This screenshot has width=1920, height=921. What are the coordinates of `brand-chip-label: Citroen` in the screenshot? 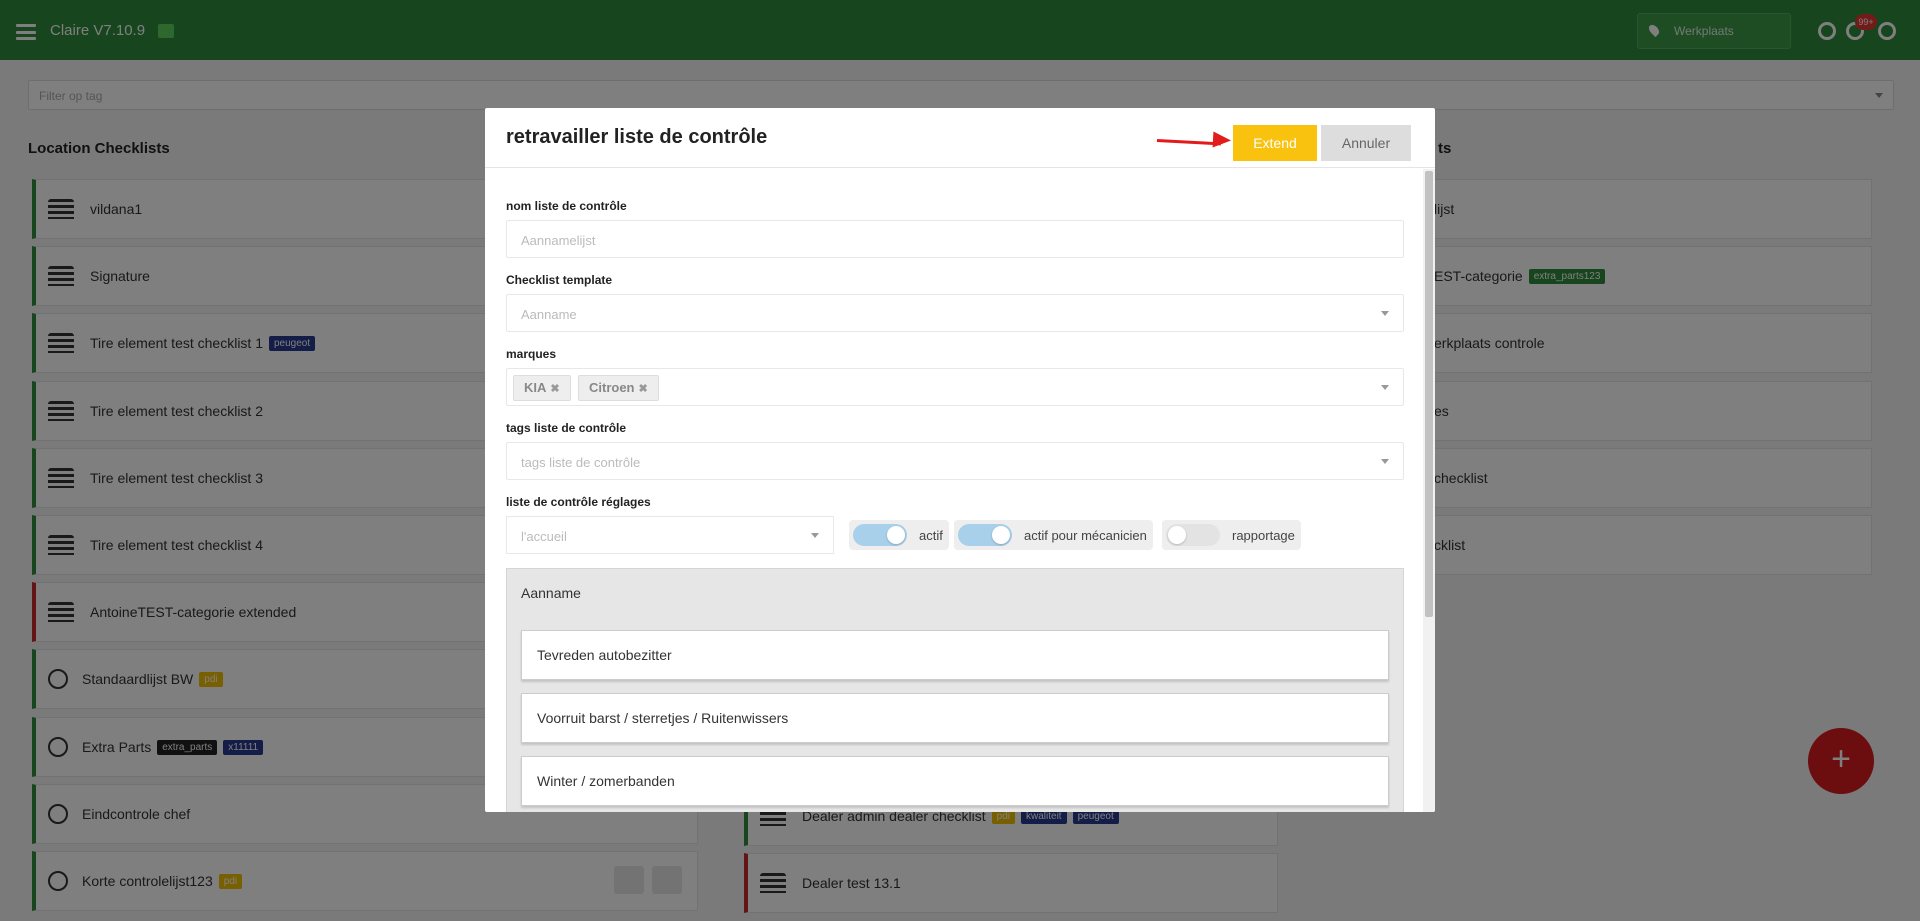 It's located at (612, 387).